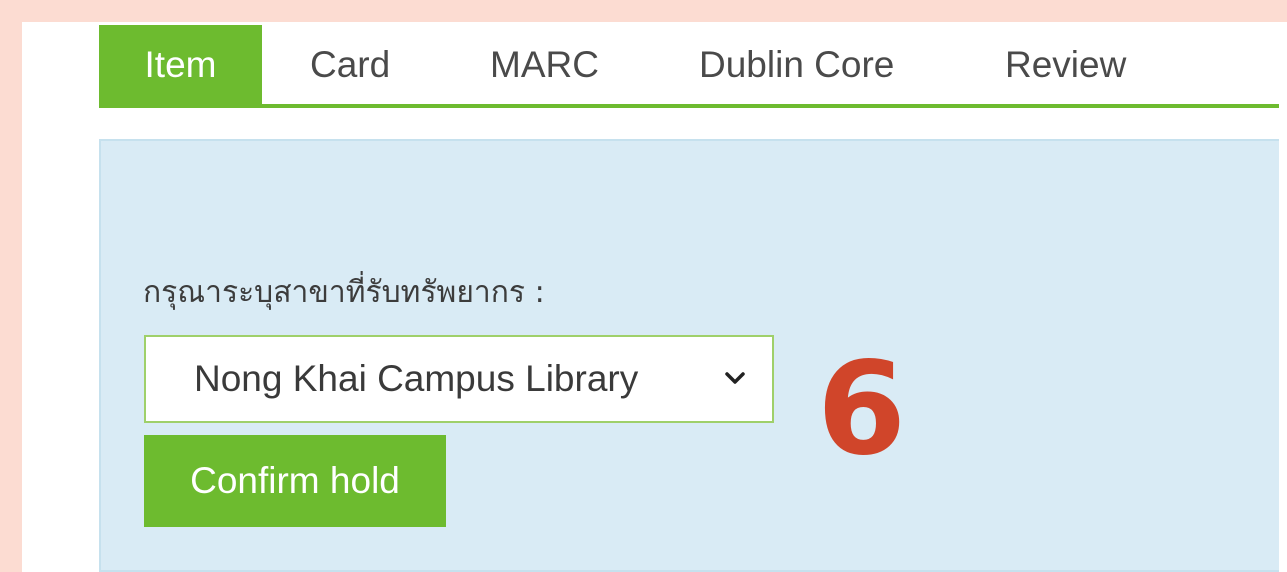  I want to click on branch-select: Nong Khai Campus Library, so click(459, 379).